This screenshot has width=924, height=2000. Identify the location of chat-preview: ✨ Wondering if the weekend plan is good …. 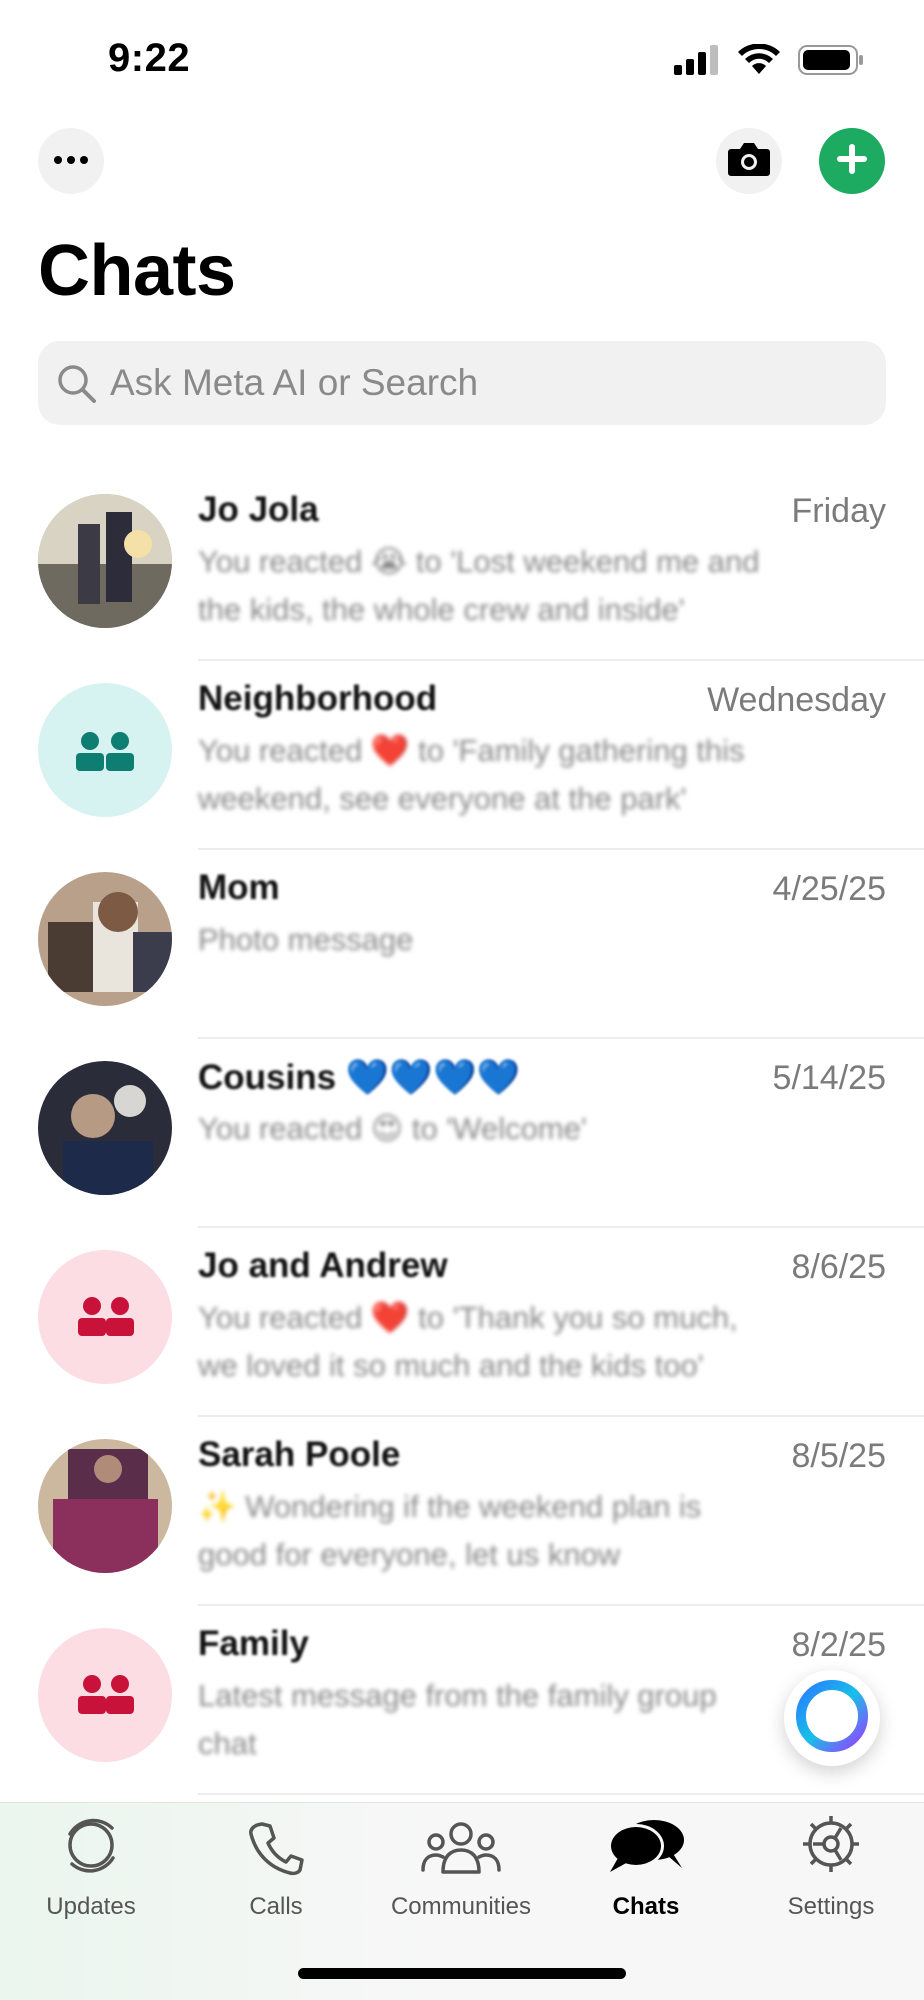
(450, 1530).